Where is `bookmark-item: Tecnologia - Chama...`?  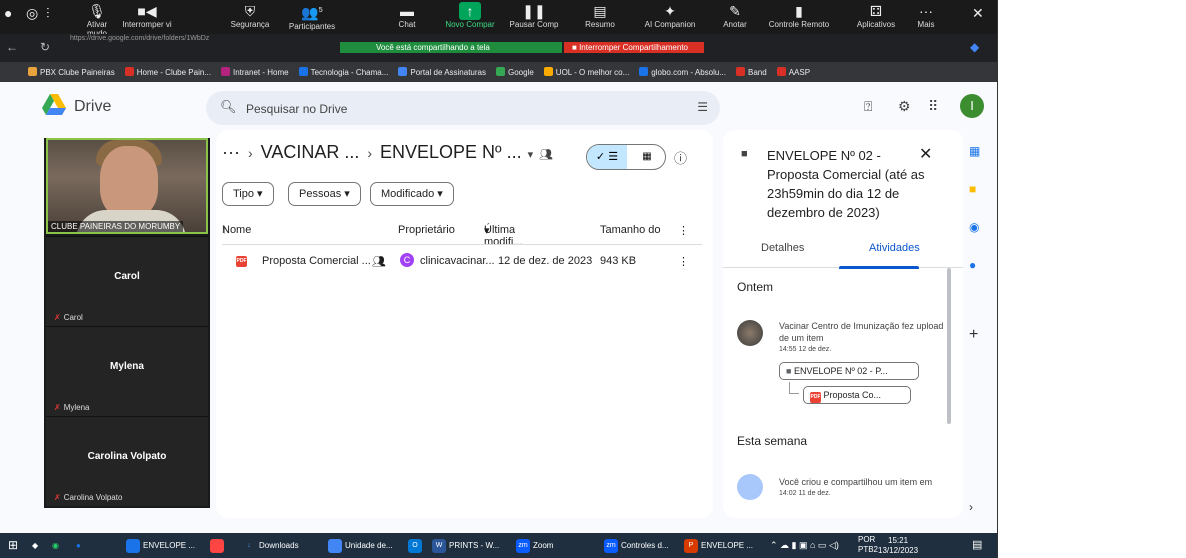 bookmark-item: Tecnologia - Chama... is located at coordinates (343, 72).